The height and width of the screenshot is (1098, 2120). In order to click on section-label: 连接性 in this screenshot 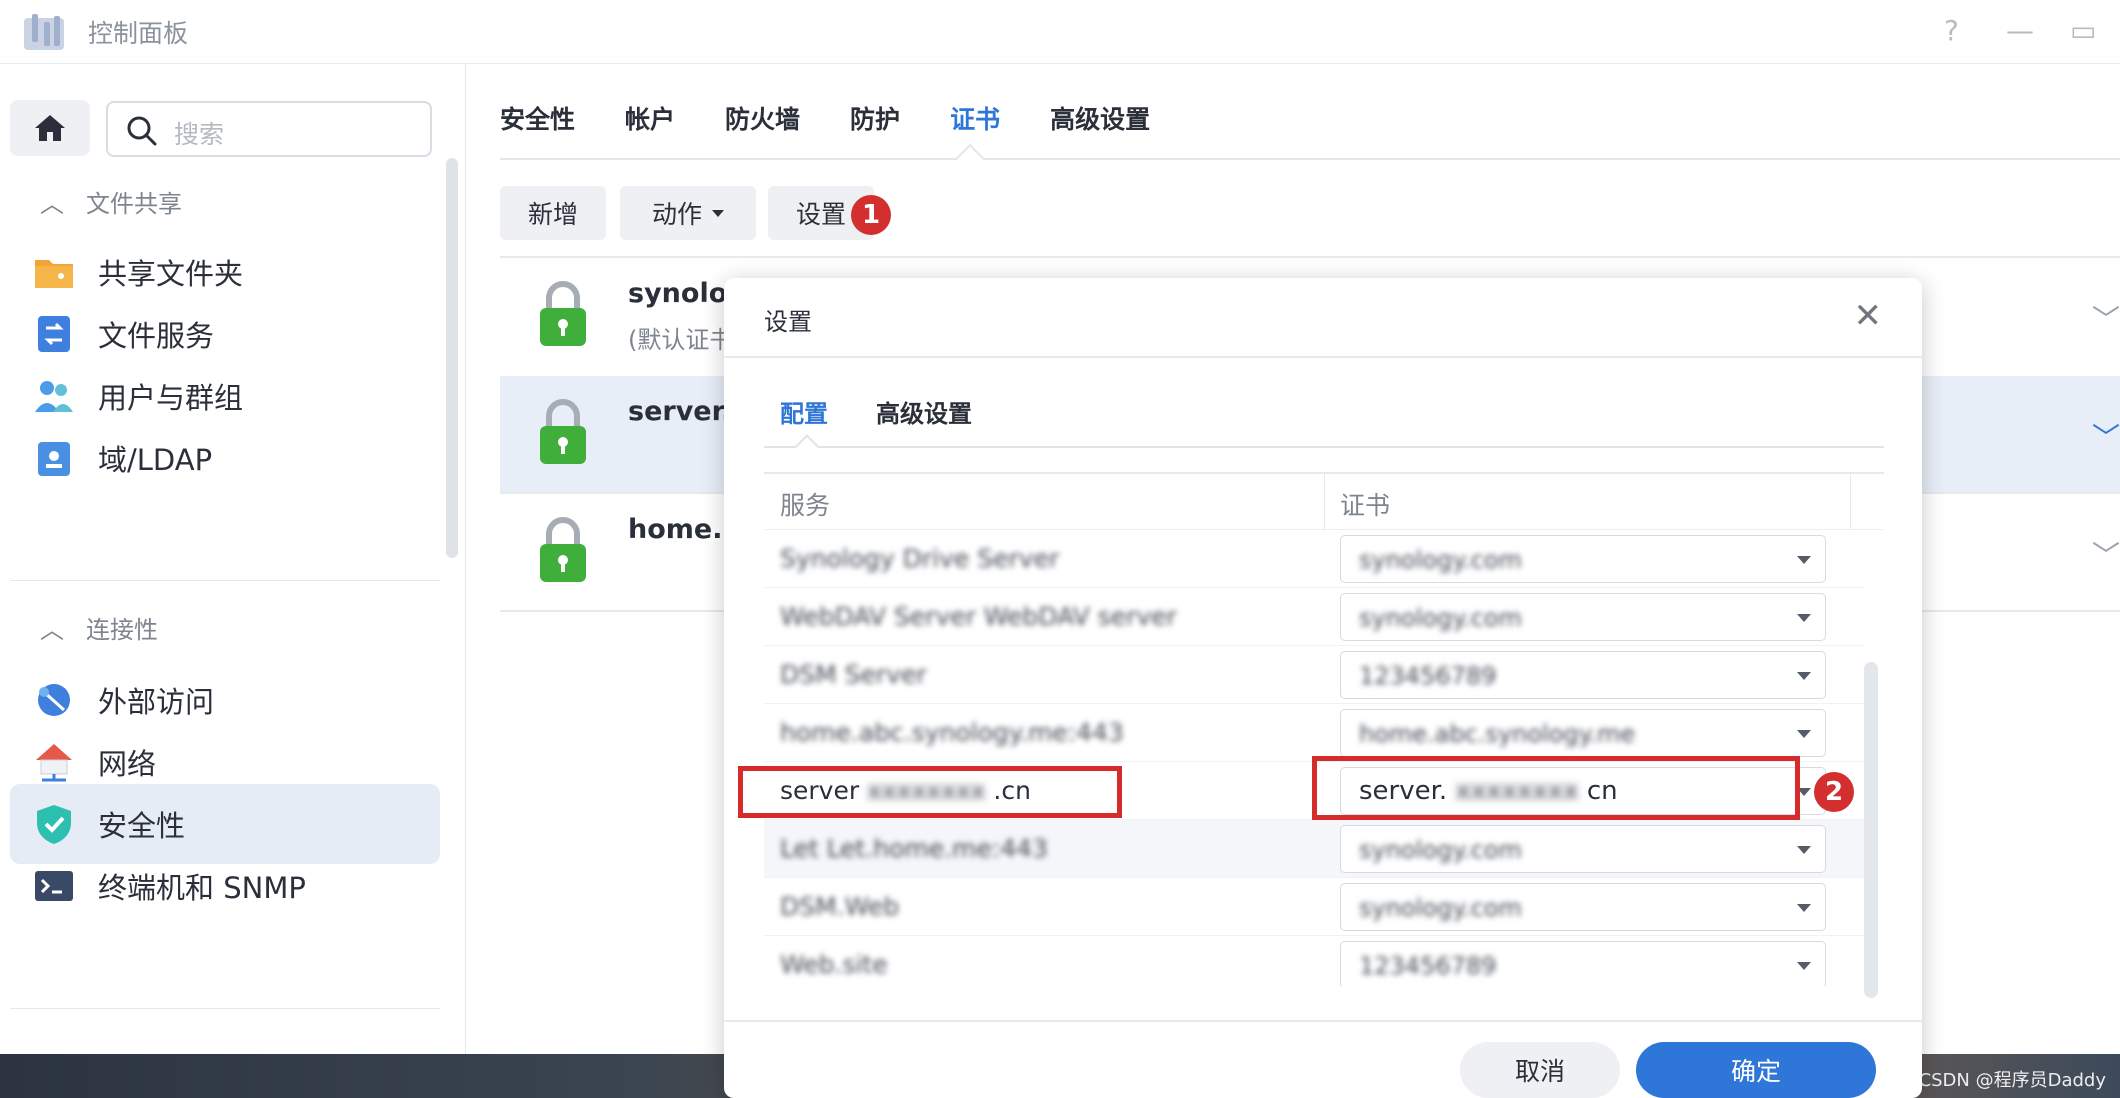, I will do `click(122, 630)`.